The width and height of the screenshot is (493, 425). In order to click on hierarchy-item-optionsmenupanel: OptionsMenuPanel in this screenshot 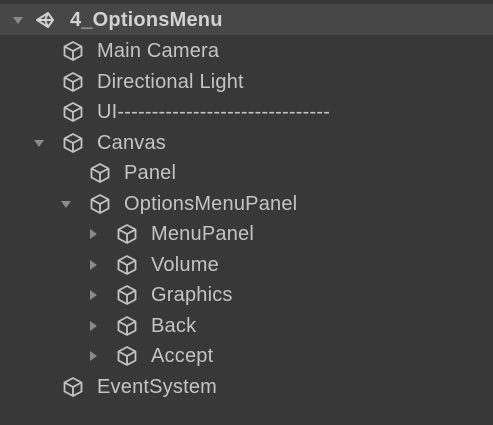, I will do `click(246, 204)`.